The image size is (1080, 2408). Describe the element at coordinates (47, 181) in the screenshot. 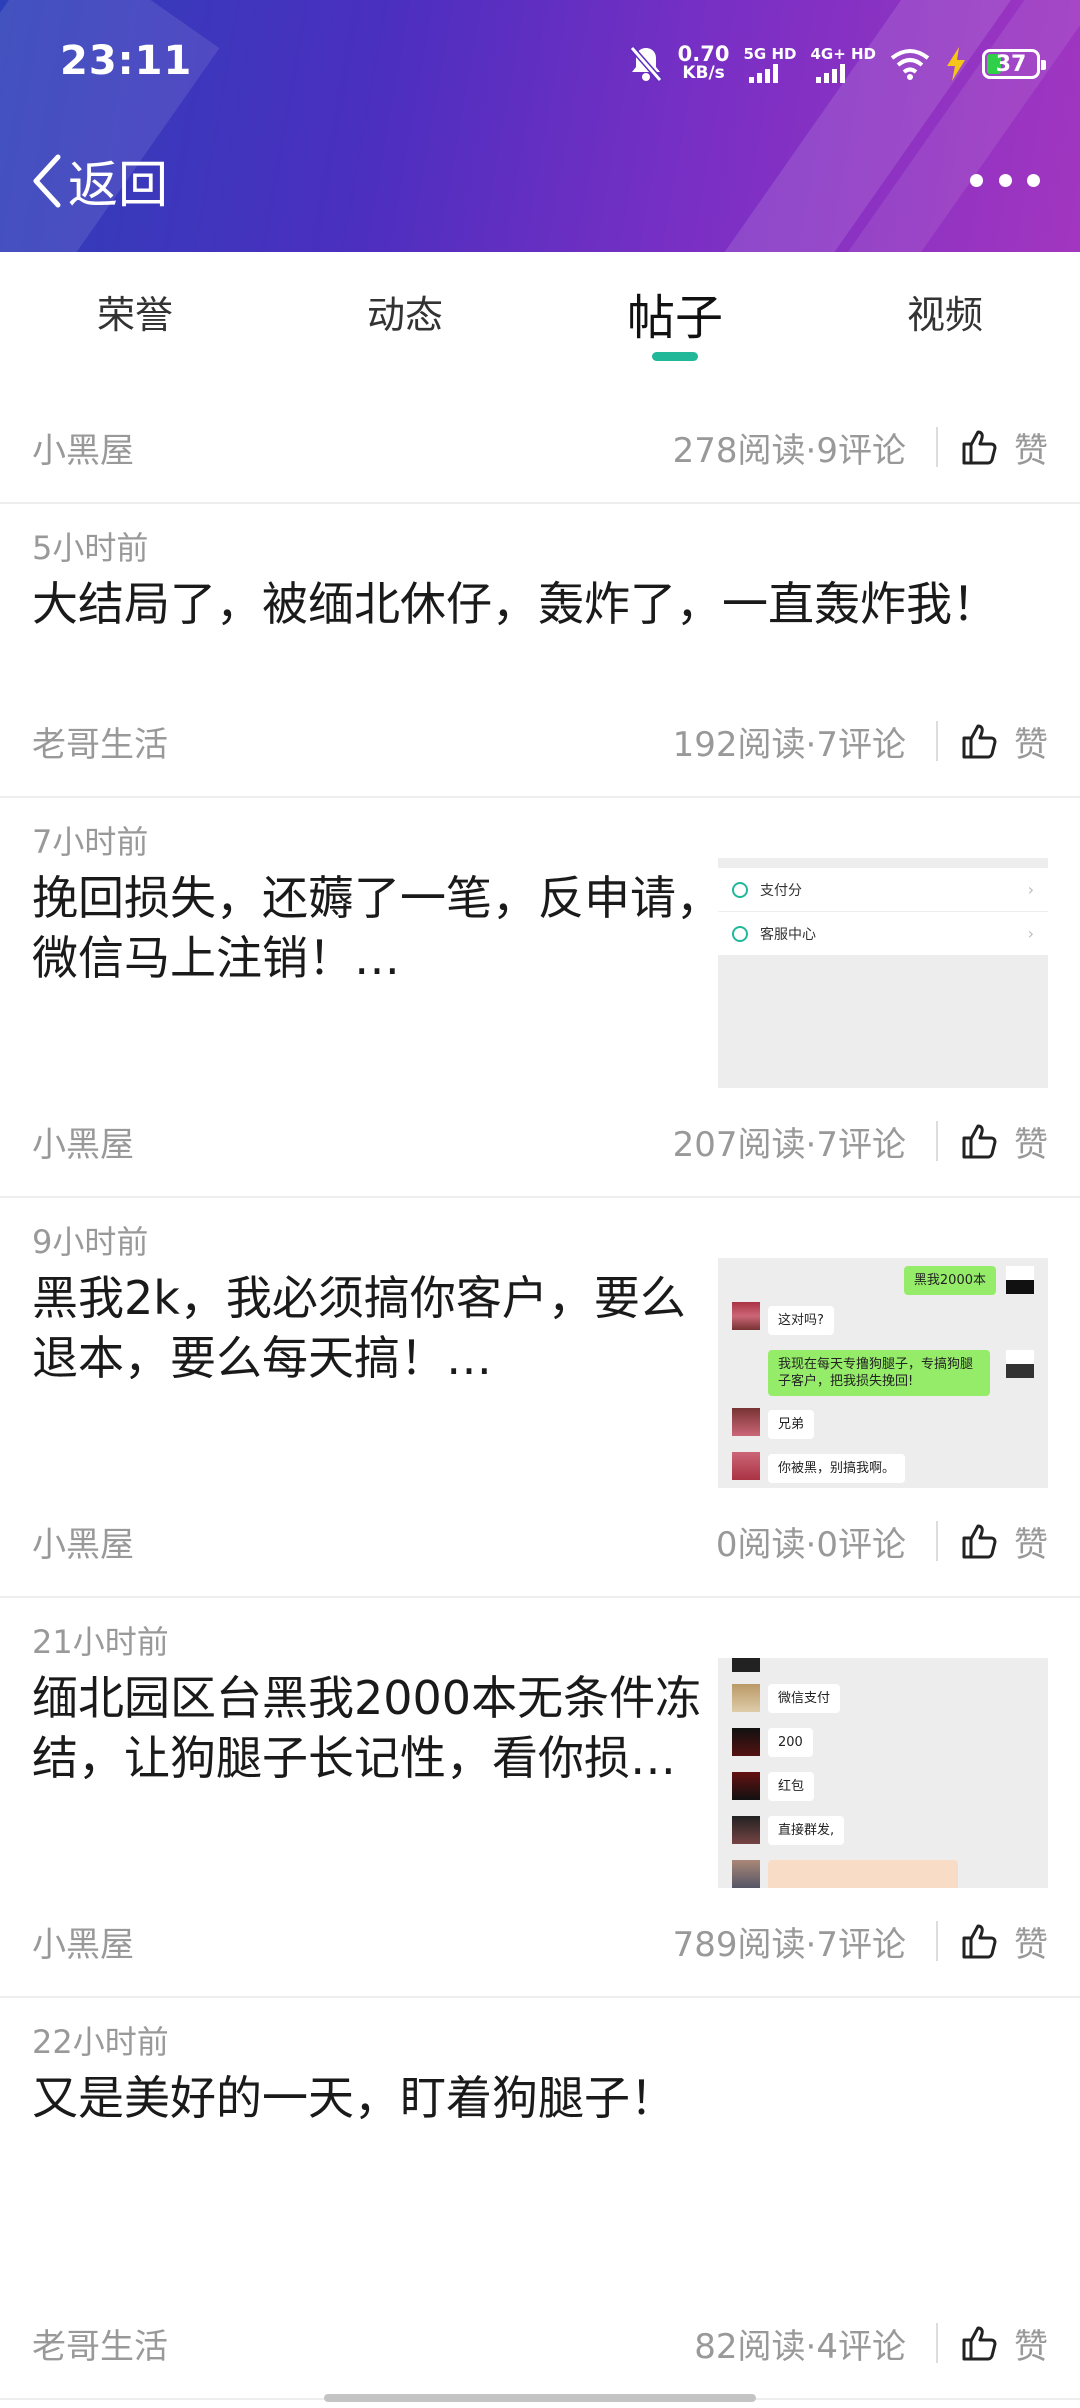

I see `chevron-left-icon` at that location.